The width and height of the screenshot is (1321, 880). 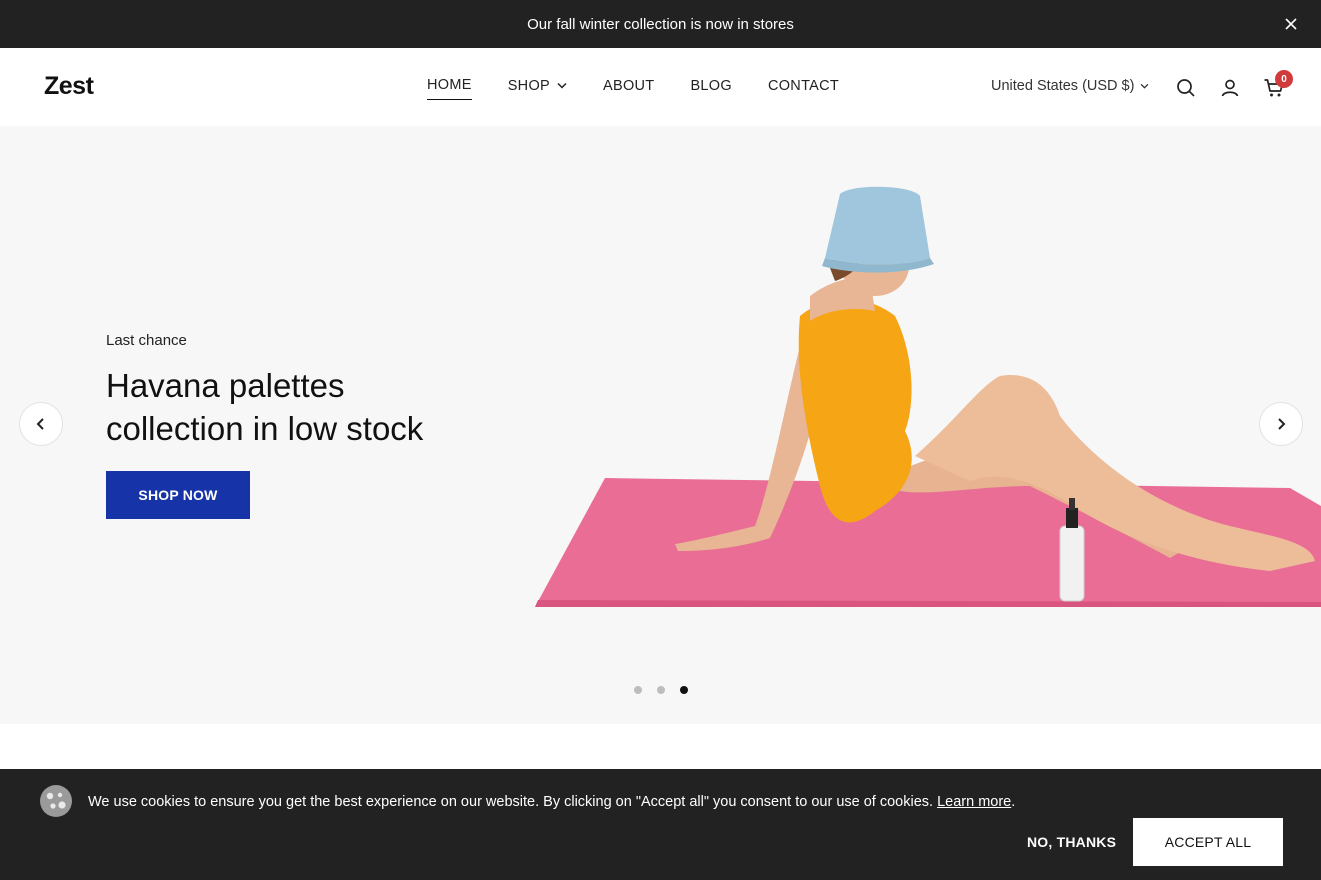 What do you see at coordinates (1071, 842) in the screenshot?
I see `decline-cookies-button: NO, THANKS` at bounding box center [1071, 842].